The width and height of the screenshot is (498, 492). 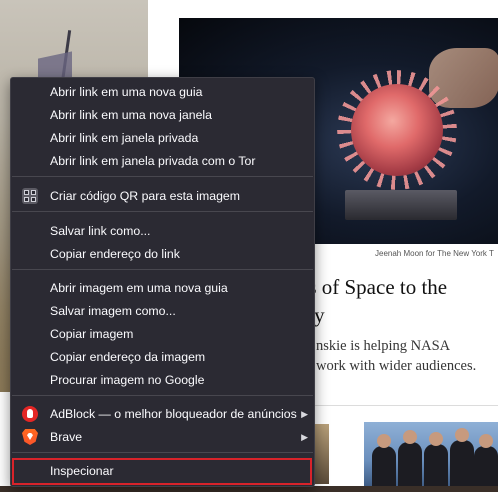 What do you see at coordinates (162, 196) in the screenshot?
I see `menu-item-create-qr-code: Criar código QR para esta imagem` at bounding box center [162, 196].